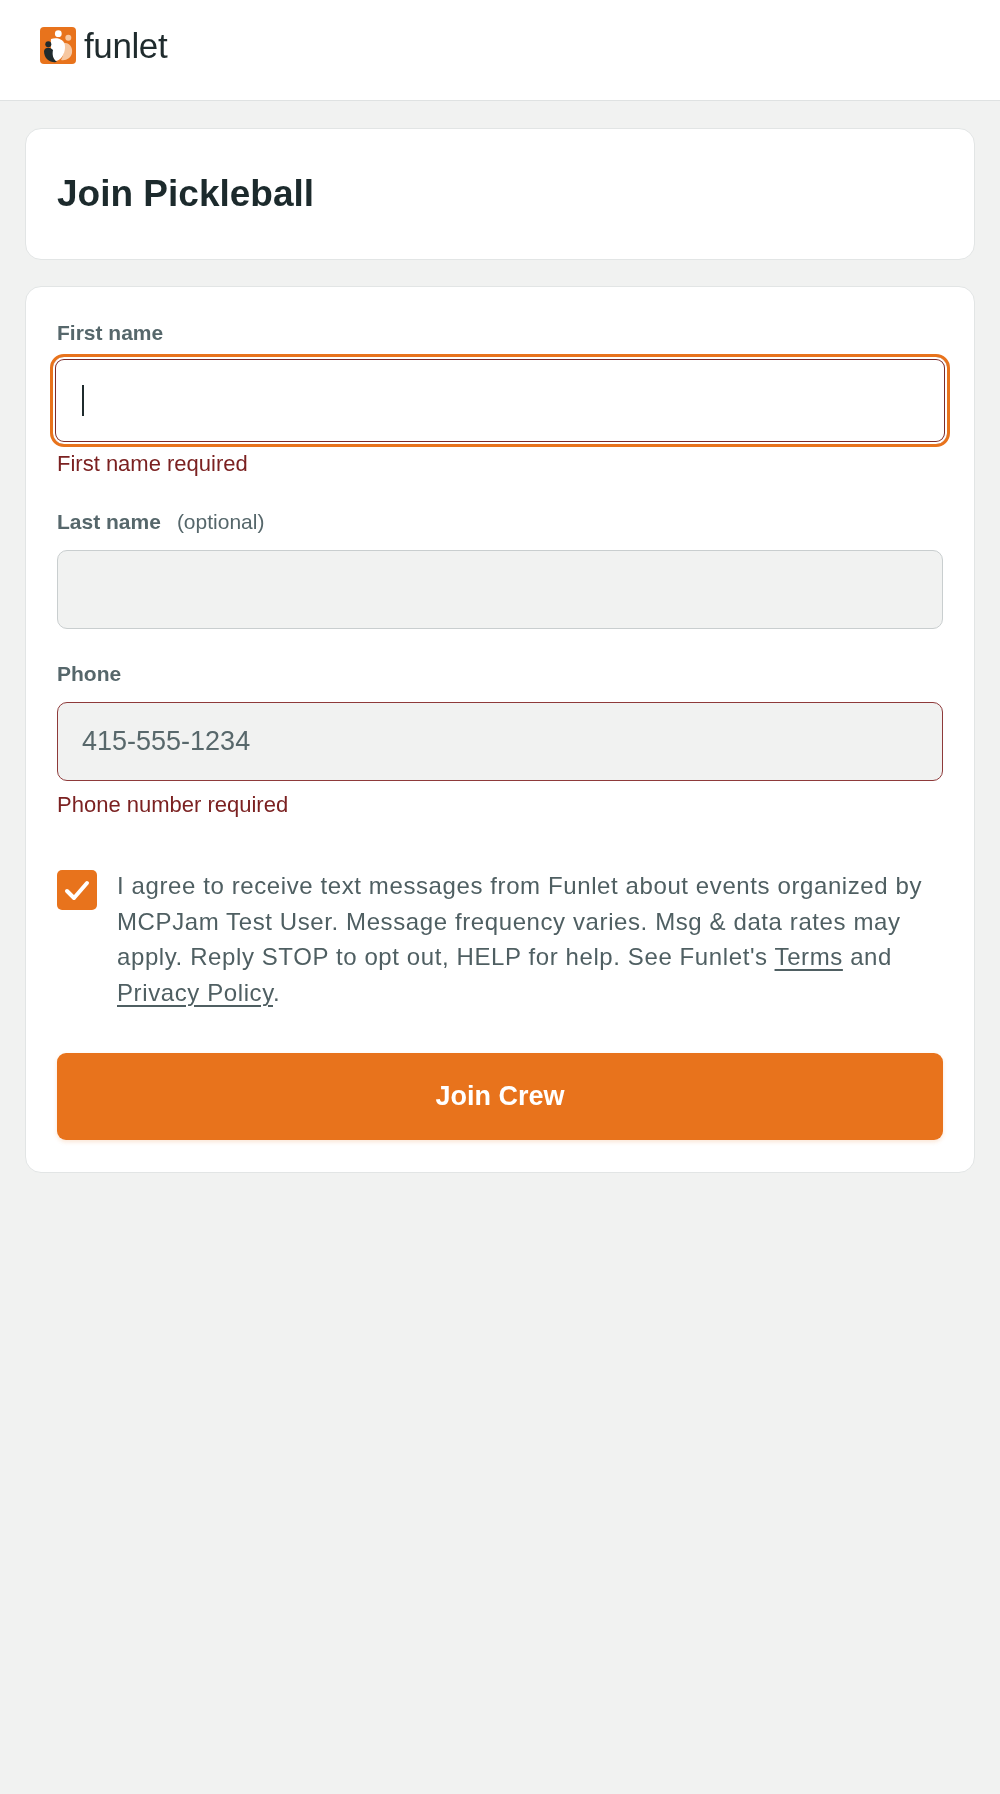 The image size is (1000, 1794). I want to click on text-link: Terms, so click(808, 957).